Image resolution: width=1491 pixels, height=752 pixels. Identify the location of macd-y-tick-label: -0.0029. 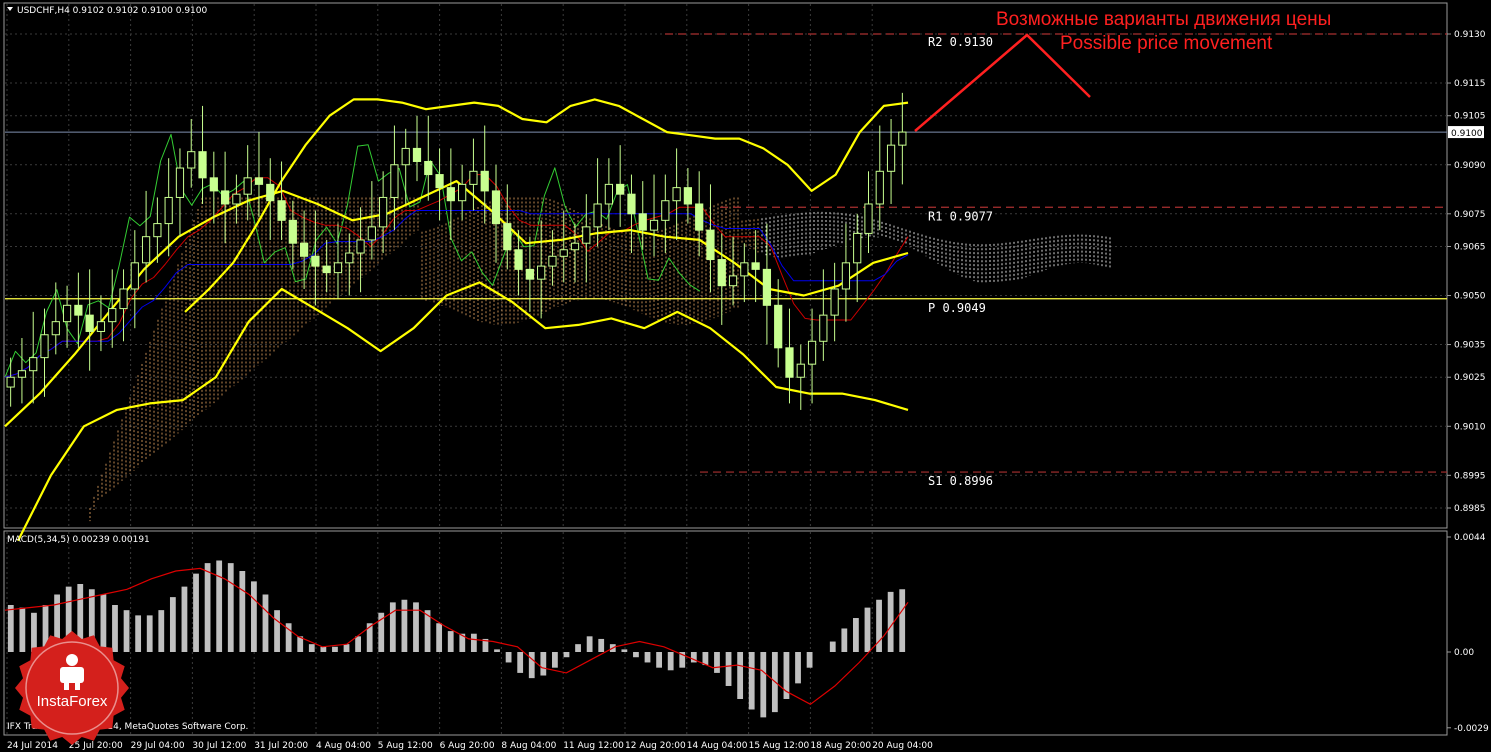
(1471, 729).